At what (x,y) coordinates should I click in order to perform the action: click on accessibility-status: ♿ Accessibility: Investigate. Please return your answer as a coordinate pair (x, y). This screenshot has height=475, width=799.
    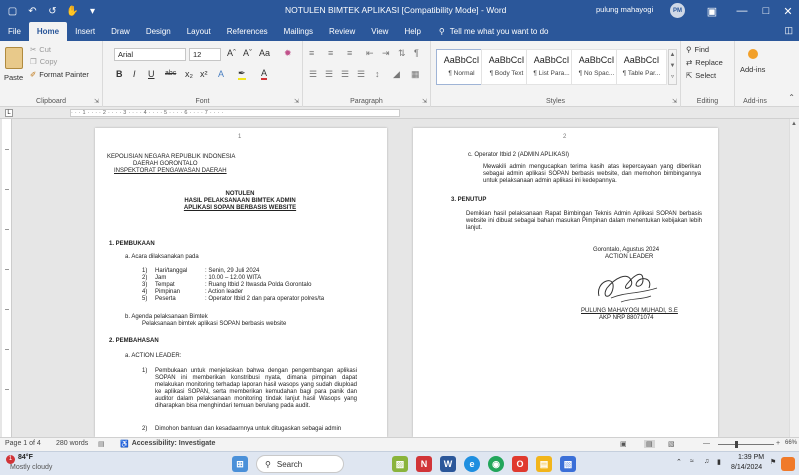
    Looking at the image, I should click on (167, 444).